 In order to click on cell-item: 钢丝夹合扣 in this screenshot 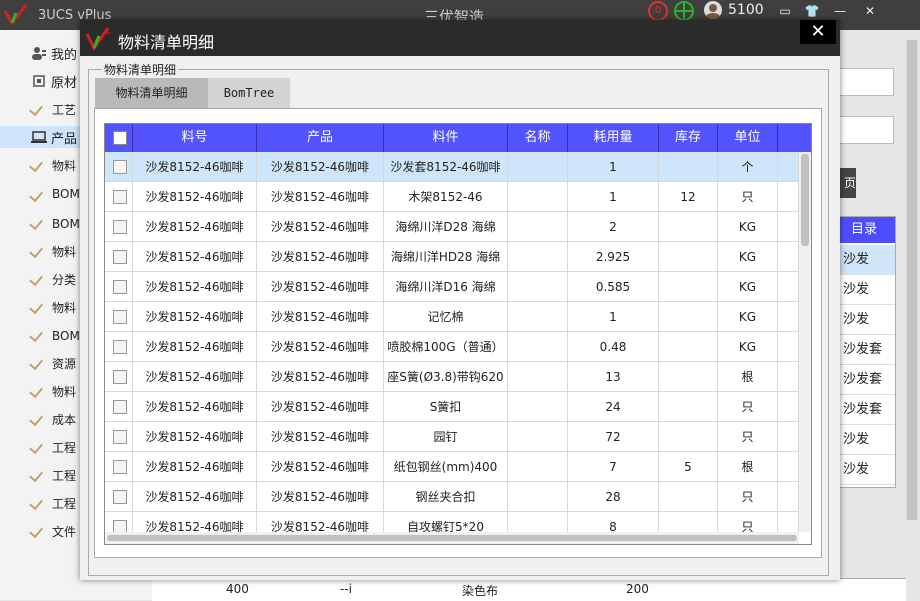, I will do `click(446, 497)`.